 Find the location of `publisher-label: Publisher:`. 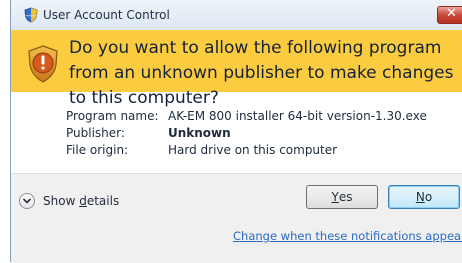

publisher-label: Publisher: is located at coordinates (95, 133).